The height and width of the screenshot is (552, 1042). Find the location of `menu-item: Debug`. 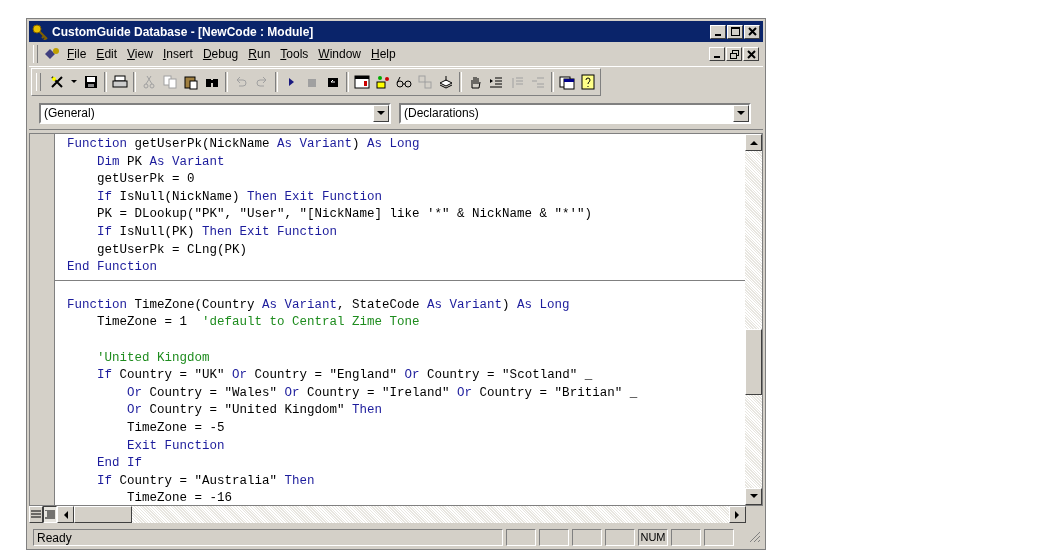

menu-item: Debug is located at coordinates (220, 54).